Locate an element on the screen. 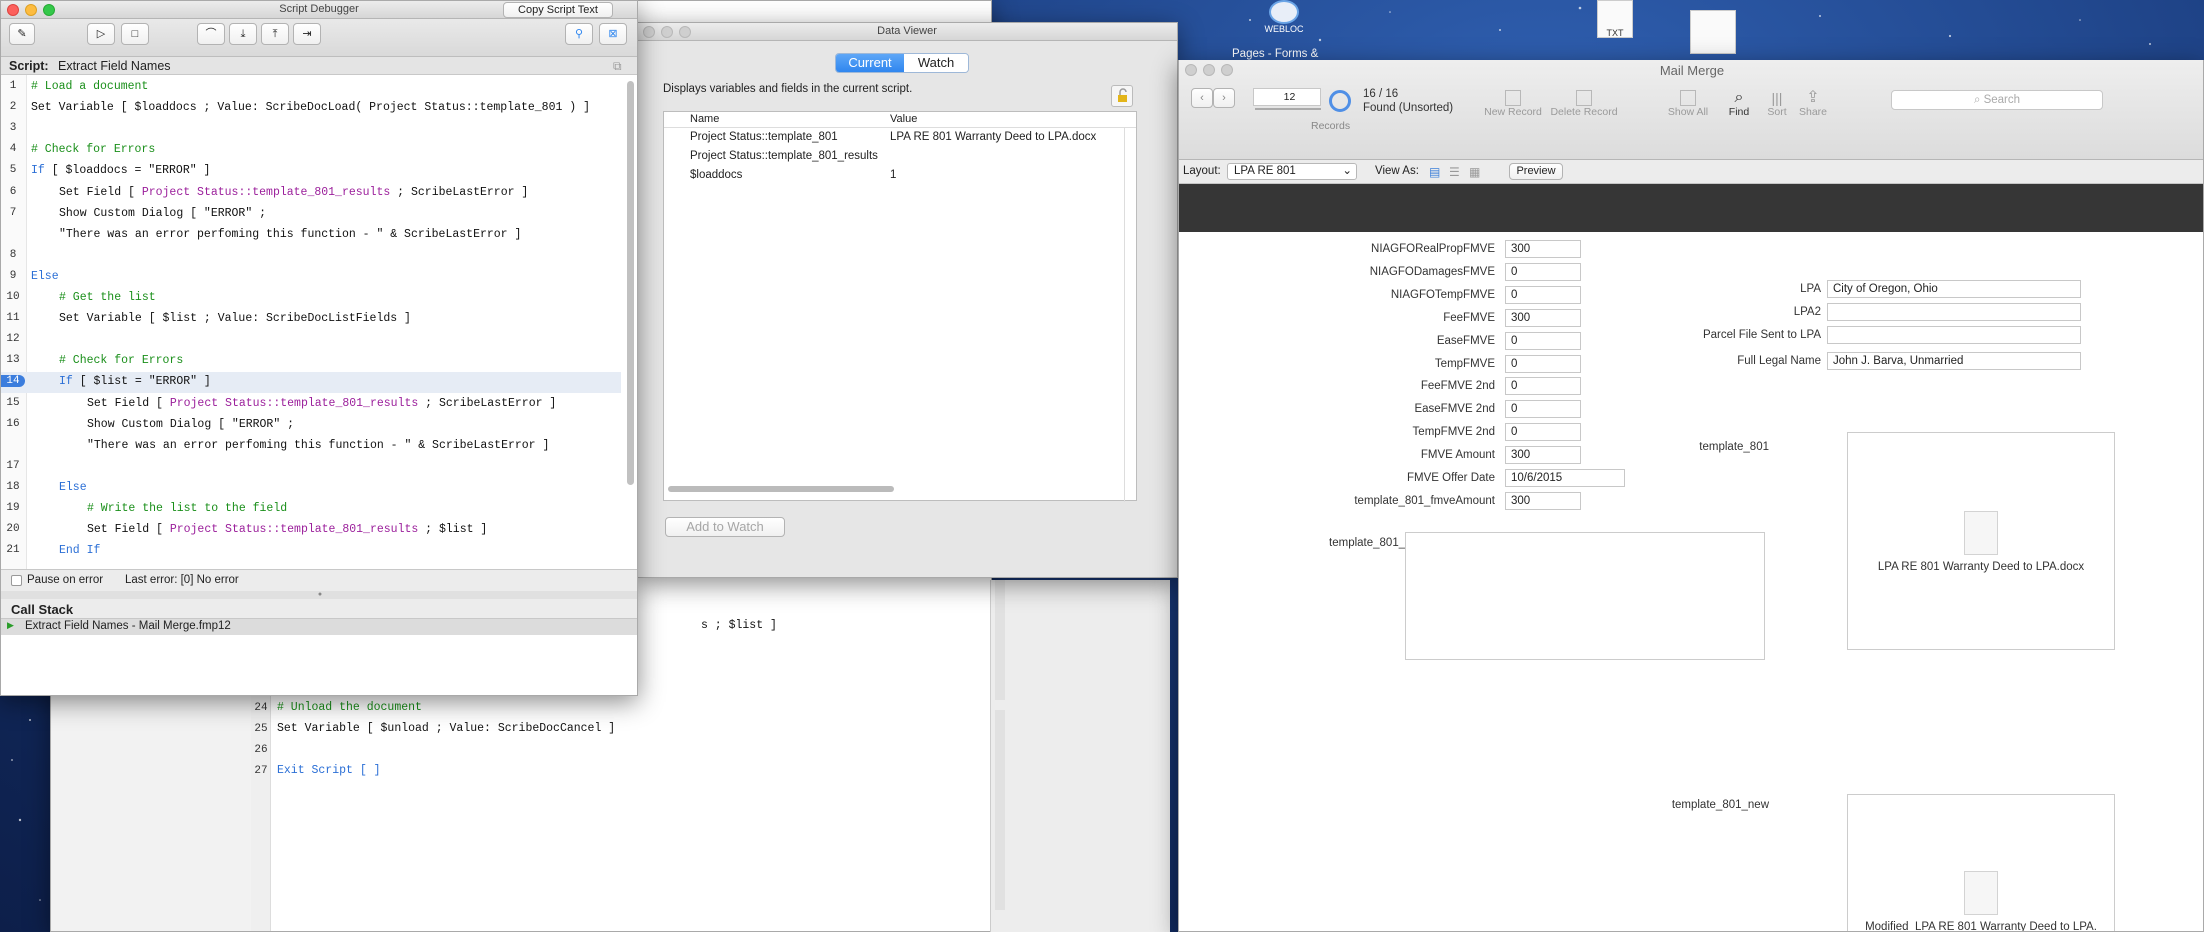 This screenshot has height=932, width=2204. code-line: 19 # Write the list to the field is located at coordinates (311, 509).